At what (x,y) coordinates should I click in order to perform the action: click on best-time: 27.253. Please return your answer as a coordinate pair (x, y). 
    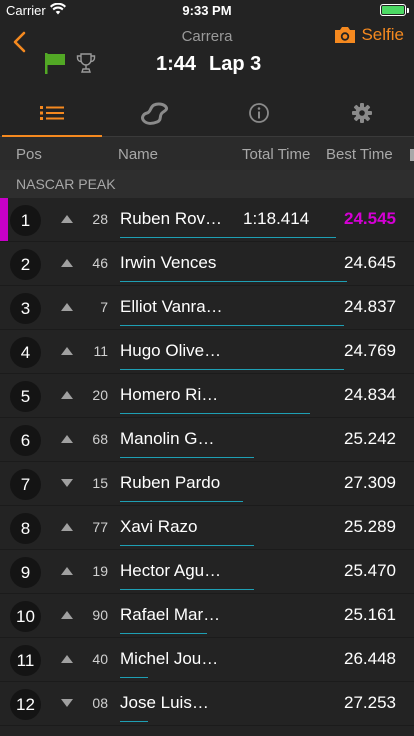
    Looking at the image, I should click on (370, 702).